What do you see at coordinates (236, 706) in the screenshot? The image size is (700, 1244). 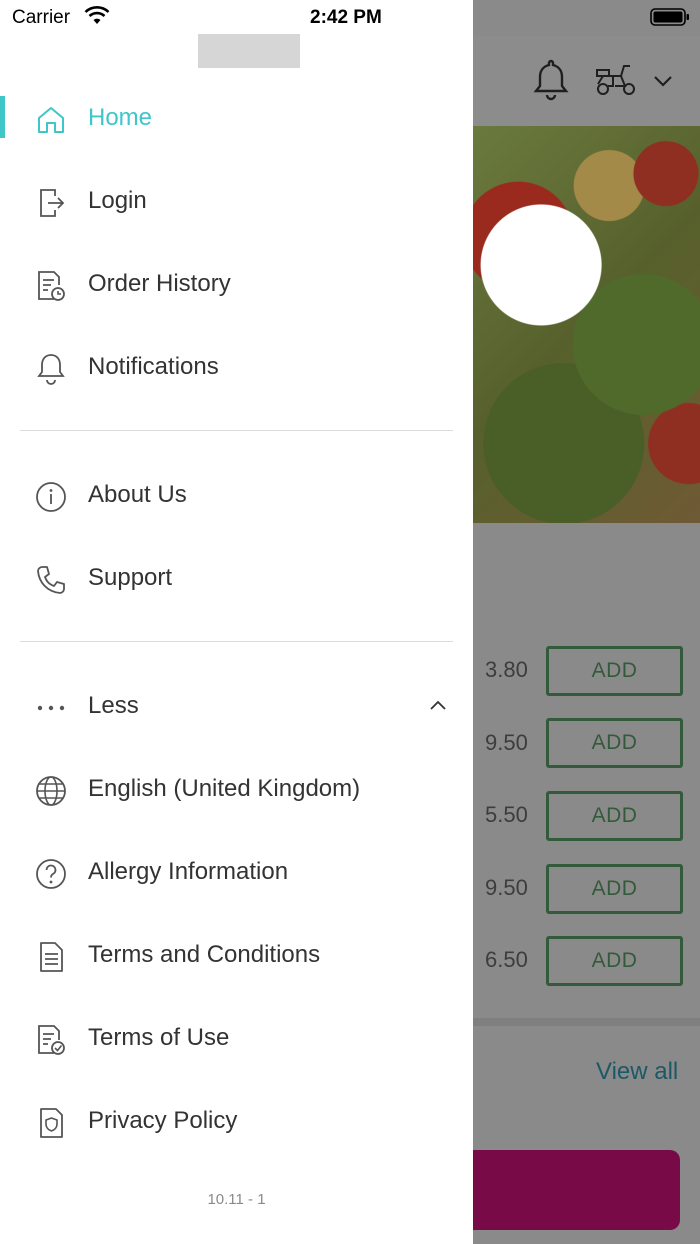 I see `menu-item-less-toggle: Less` at bounding box center [236, 706].